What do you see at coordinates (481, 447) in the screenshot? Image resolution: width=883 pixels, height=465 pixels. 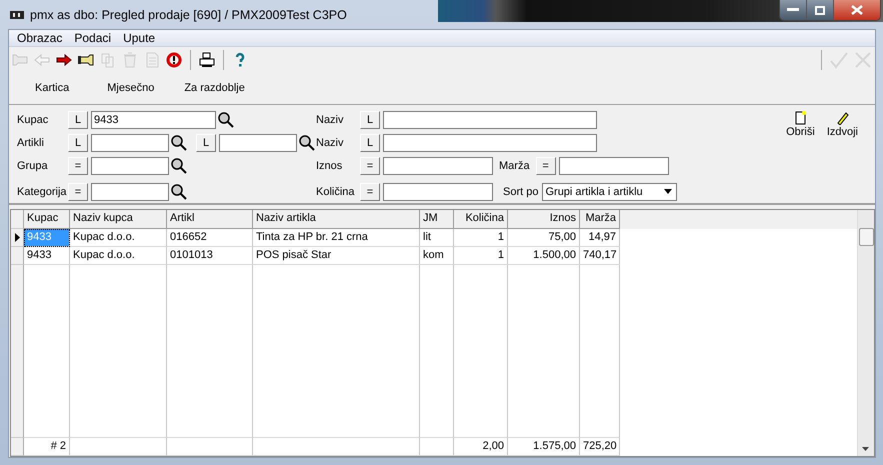 I see `total-cell: 2,00` at bounding box center [481, 447].